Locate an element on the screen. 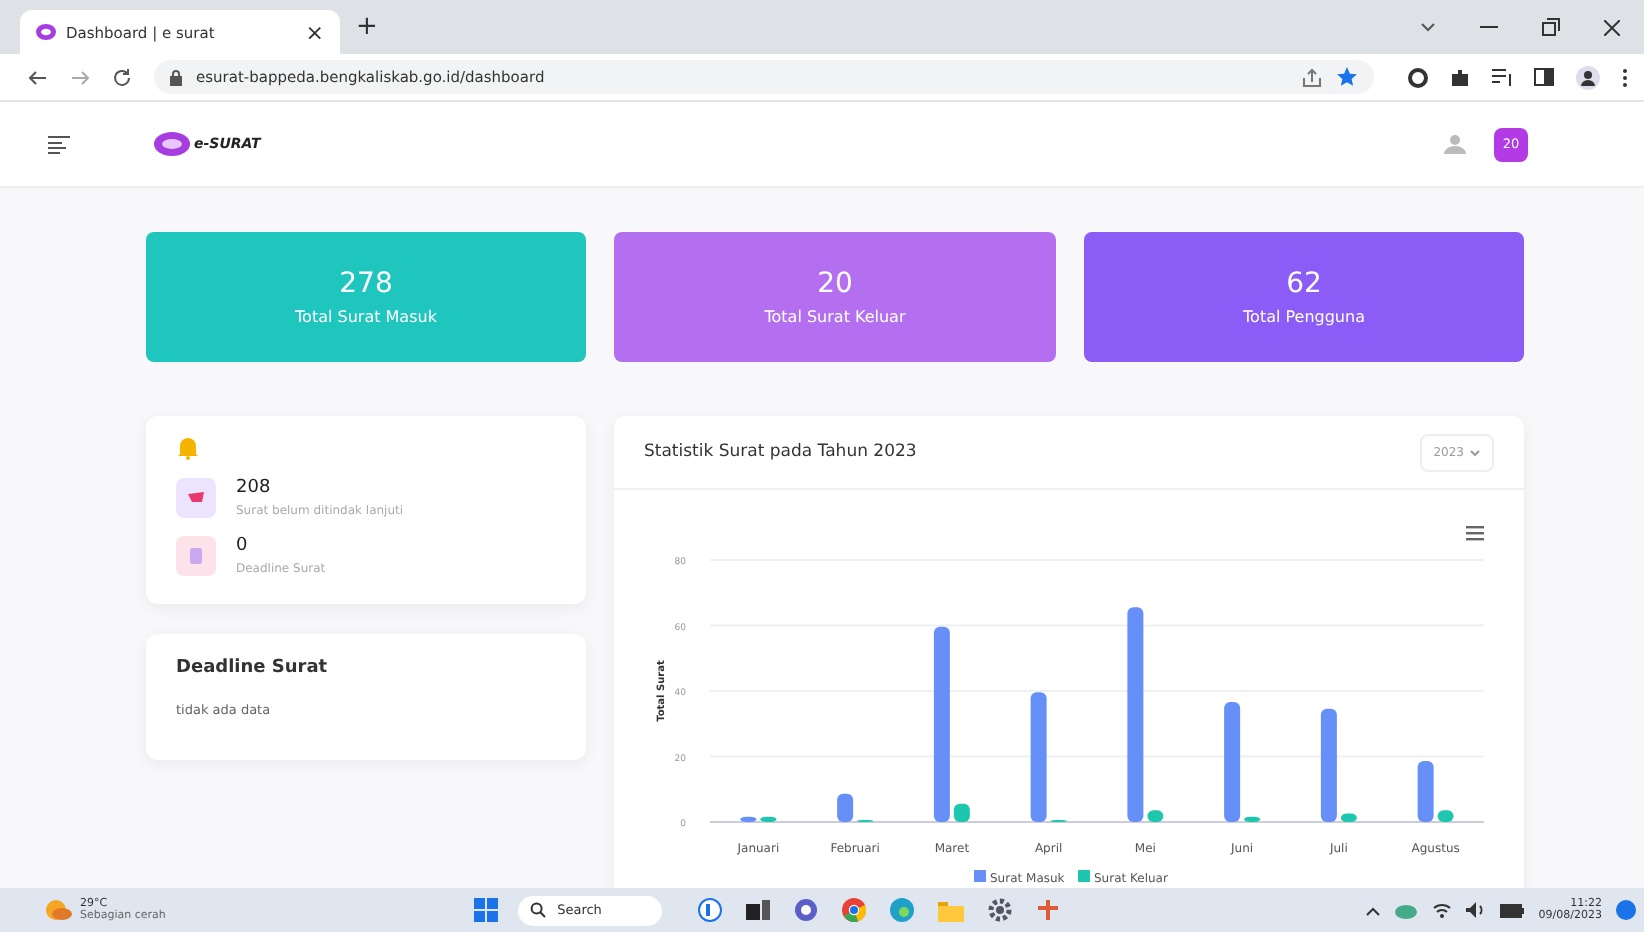 The width and height of the screenshot is (1644, 932). notification-count: 0 is located at coordinates (243, 546).